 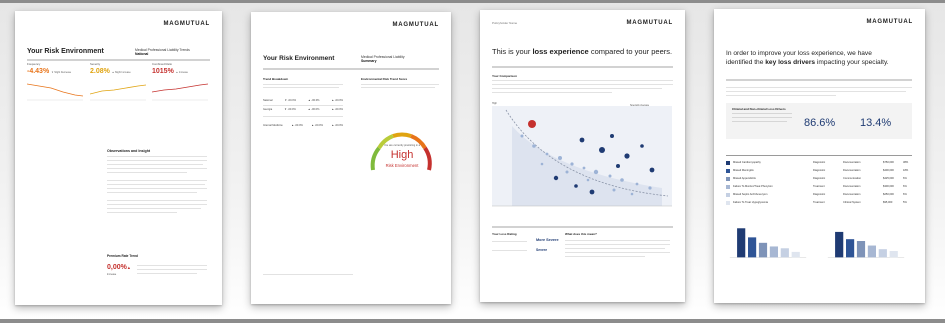 I want to click on y-axis-top-label: High, so click(x=494, y=103).